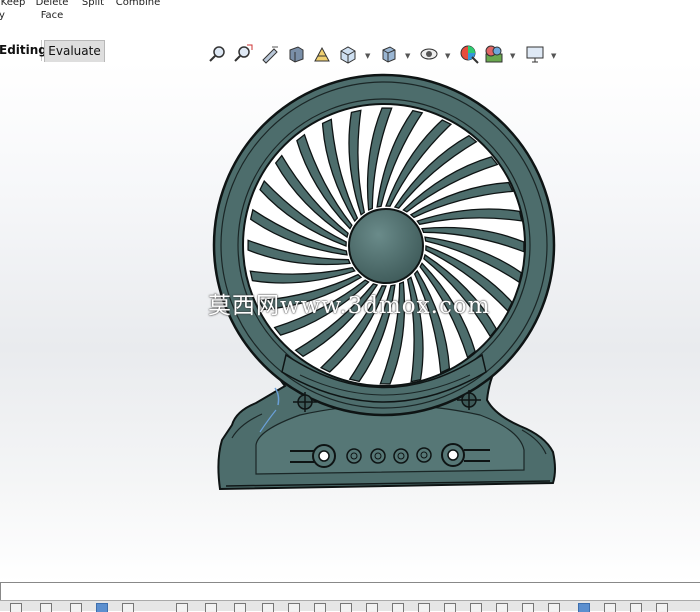 The image size is (700, 612). Describe the element at coordinates (93, 4) in the screenshot. I see `split-button: Split` at that location.